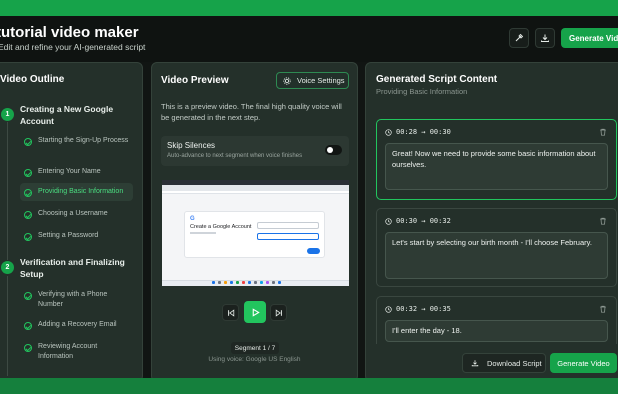 Image resolution: width=618 pixels, height=394 pixels. Describe the element at coordinates (69, 171) in the screenshot. I see `step-label: Entering Your Name` at that location.